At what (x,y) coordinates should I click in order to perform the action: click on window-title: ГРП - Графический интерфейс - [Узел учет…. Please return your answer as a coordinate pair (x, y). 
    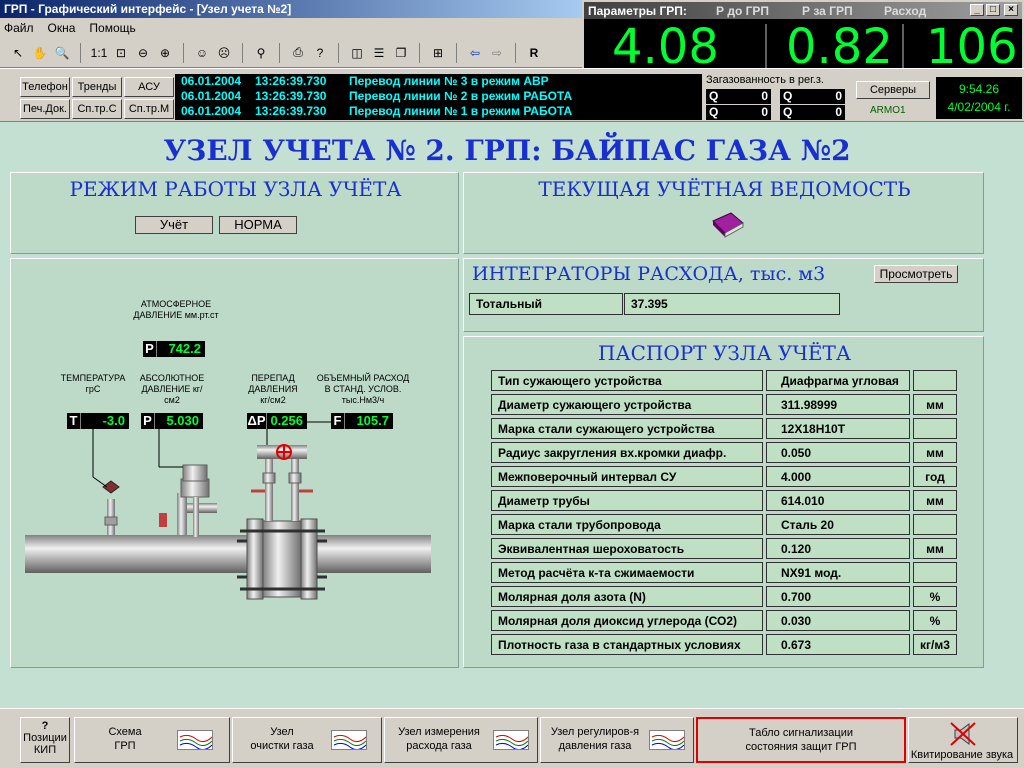
    Looking at the image, I should click on (291, 9).